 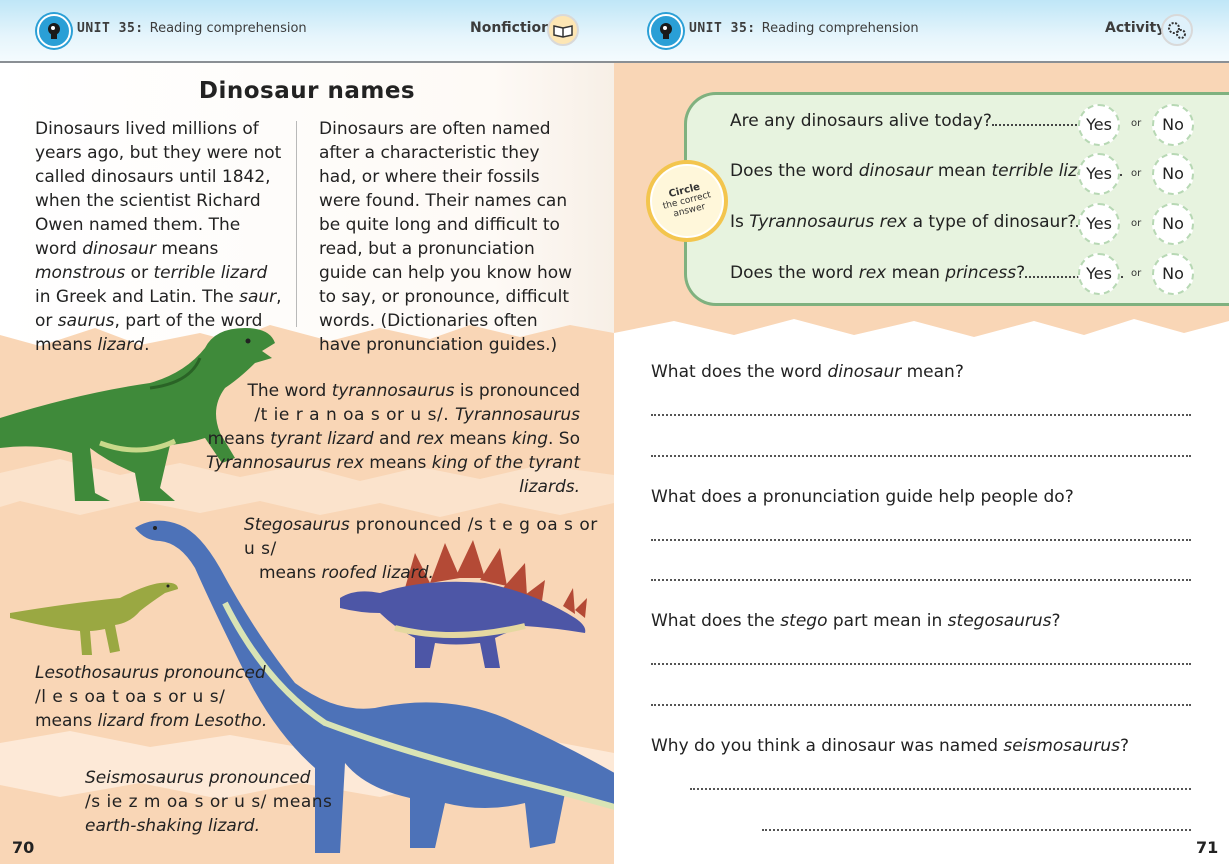 What do you see at coordinates (130, 697) in the screenshot?
I see `pronunciation: /l e s oa t oa s or u s/` at bounding box center [130, 697].